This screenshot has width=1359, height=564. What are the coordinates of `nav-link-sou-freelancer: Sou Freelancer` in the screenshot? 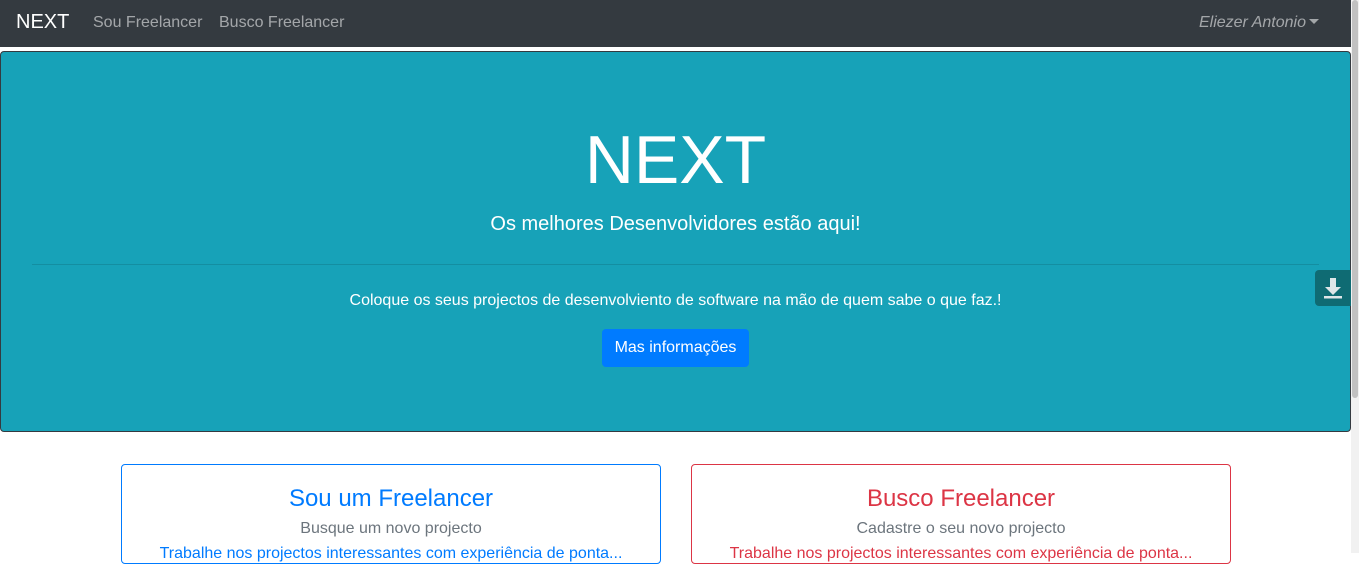 It's located at (147, 23).